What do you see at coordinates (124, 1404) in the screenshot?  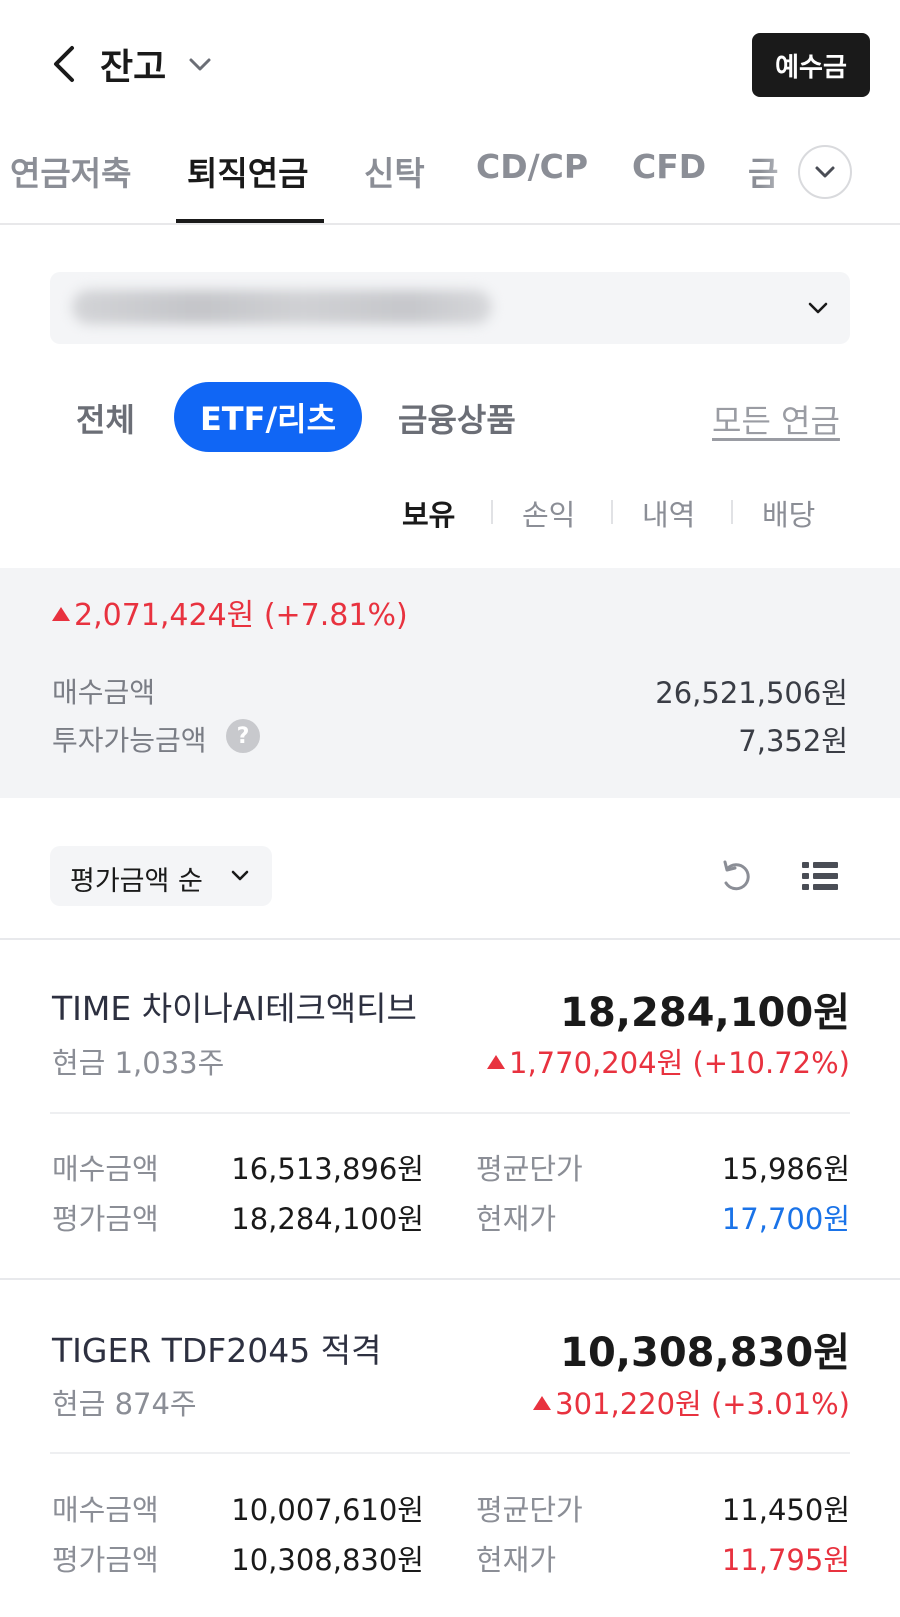 I see `holding-quantity: 현금 874주` at bounding box center [124, 1404].